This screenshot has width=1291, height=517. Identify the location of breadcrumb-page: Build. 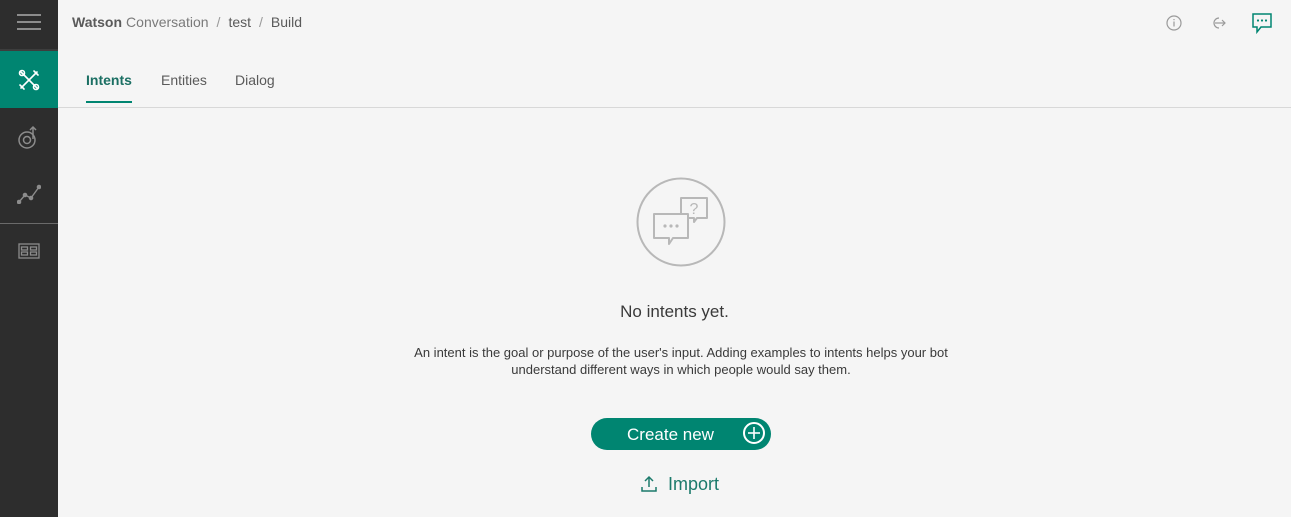
(286, 22).